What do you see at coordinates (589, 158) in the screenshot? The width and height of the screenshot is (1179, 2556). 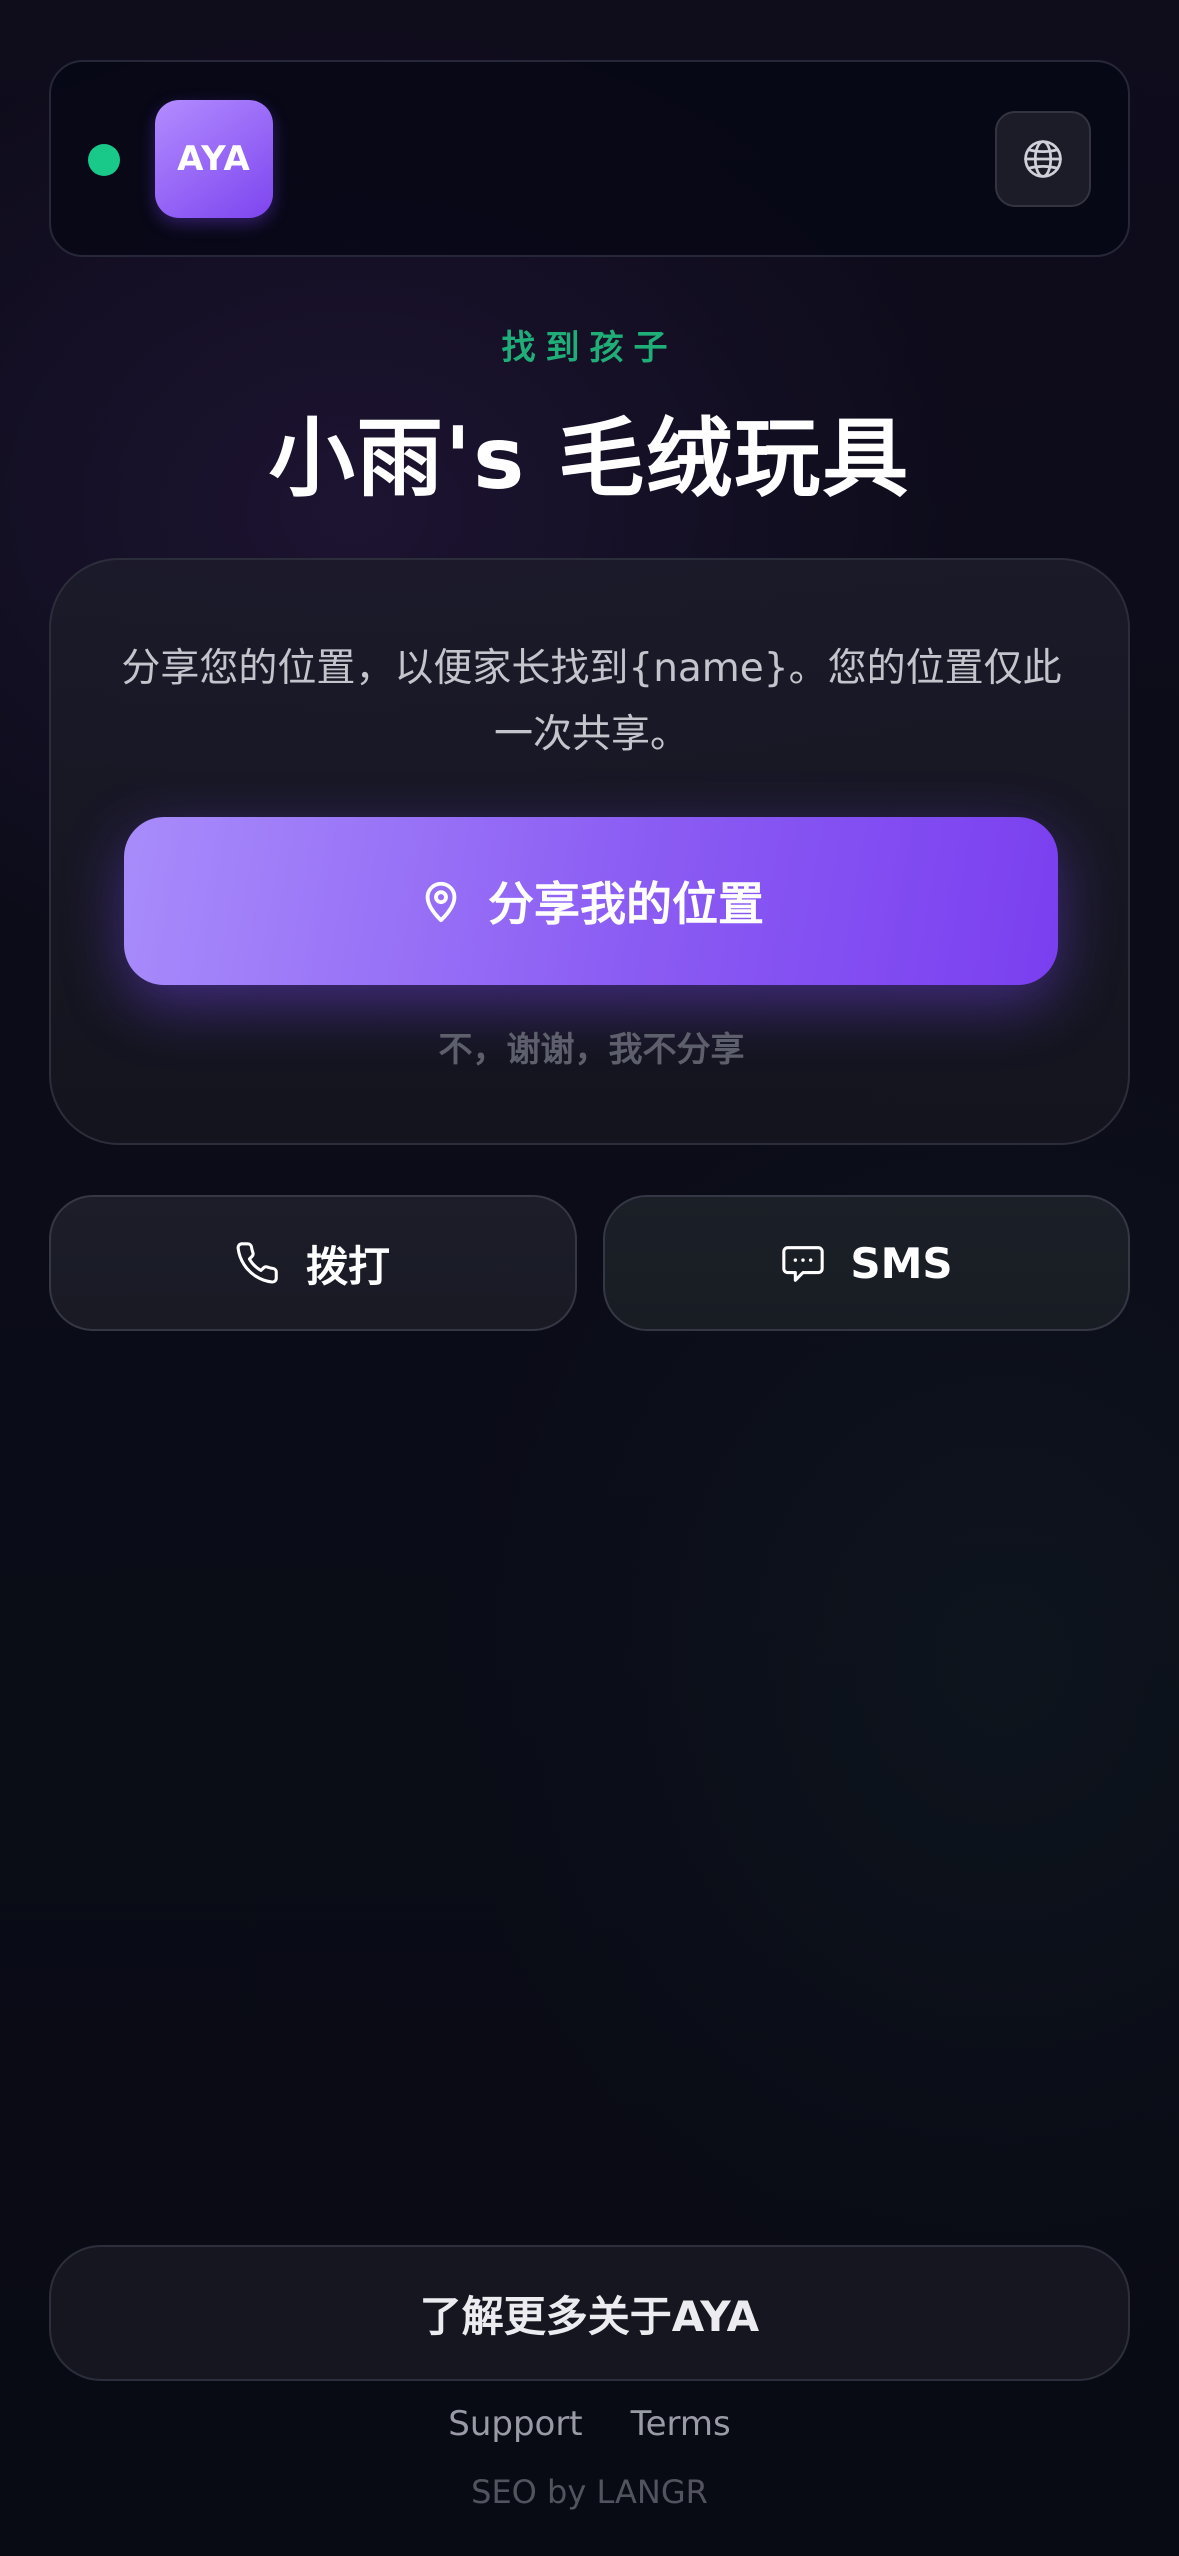 I see `top-bar: AYA` at bounding box center [589, 158].